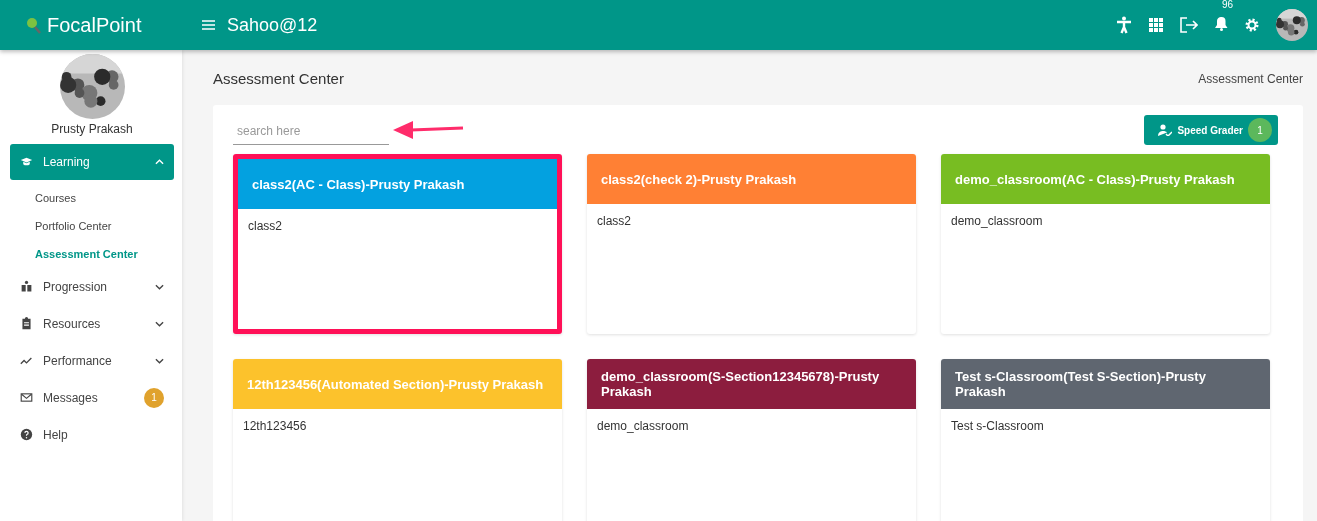 The image size is (1317, 521). I want to click on nav-subitem: Portfolio Center, so click(92, 226).